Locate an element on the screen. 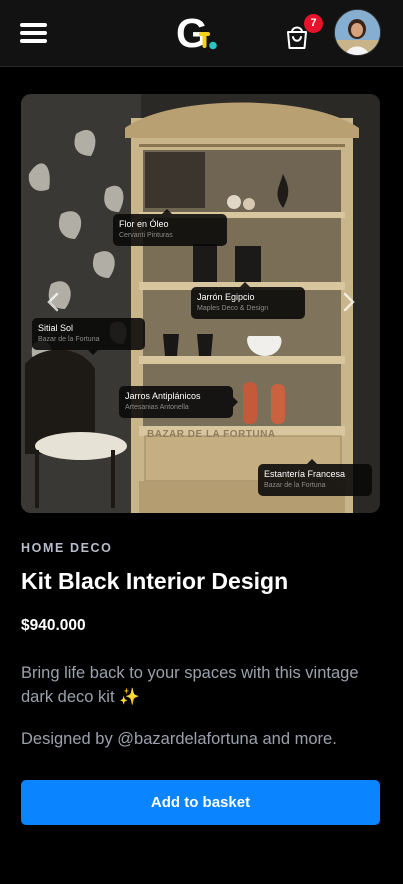 This screenshot has width=403, height=884. product-tag-jarron-egipcio: Jarrón Egipcio Maples Deco & Design is located at coordinates (248, 300).